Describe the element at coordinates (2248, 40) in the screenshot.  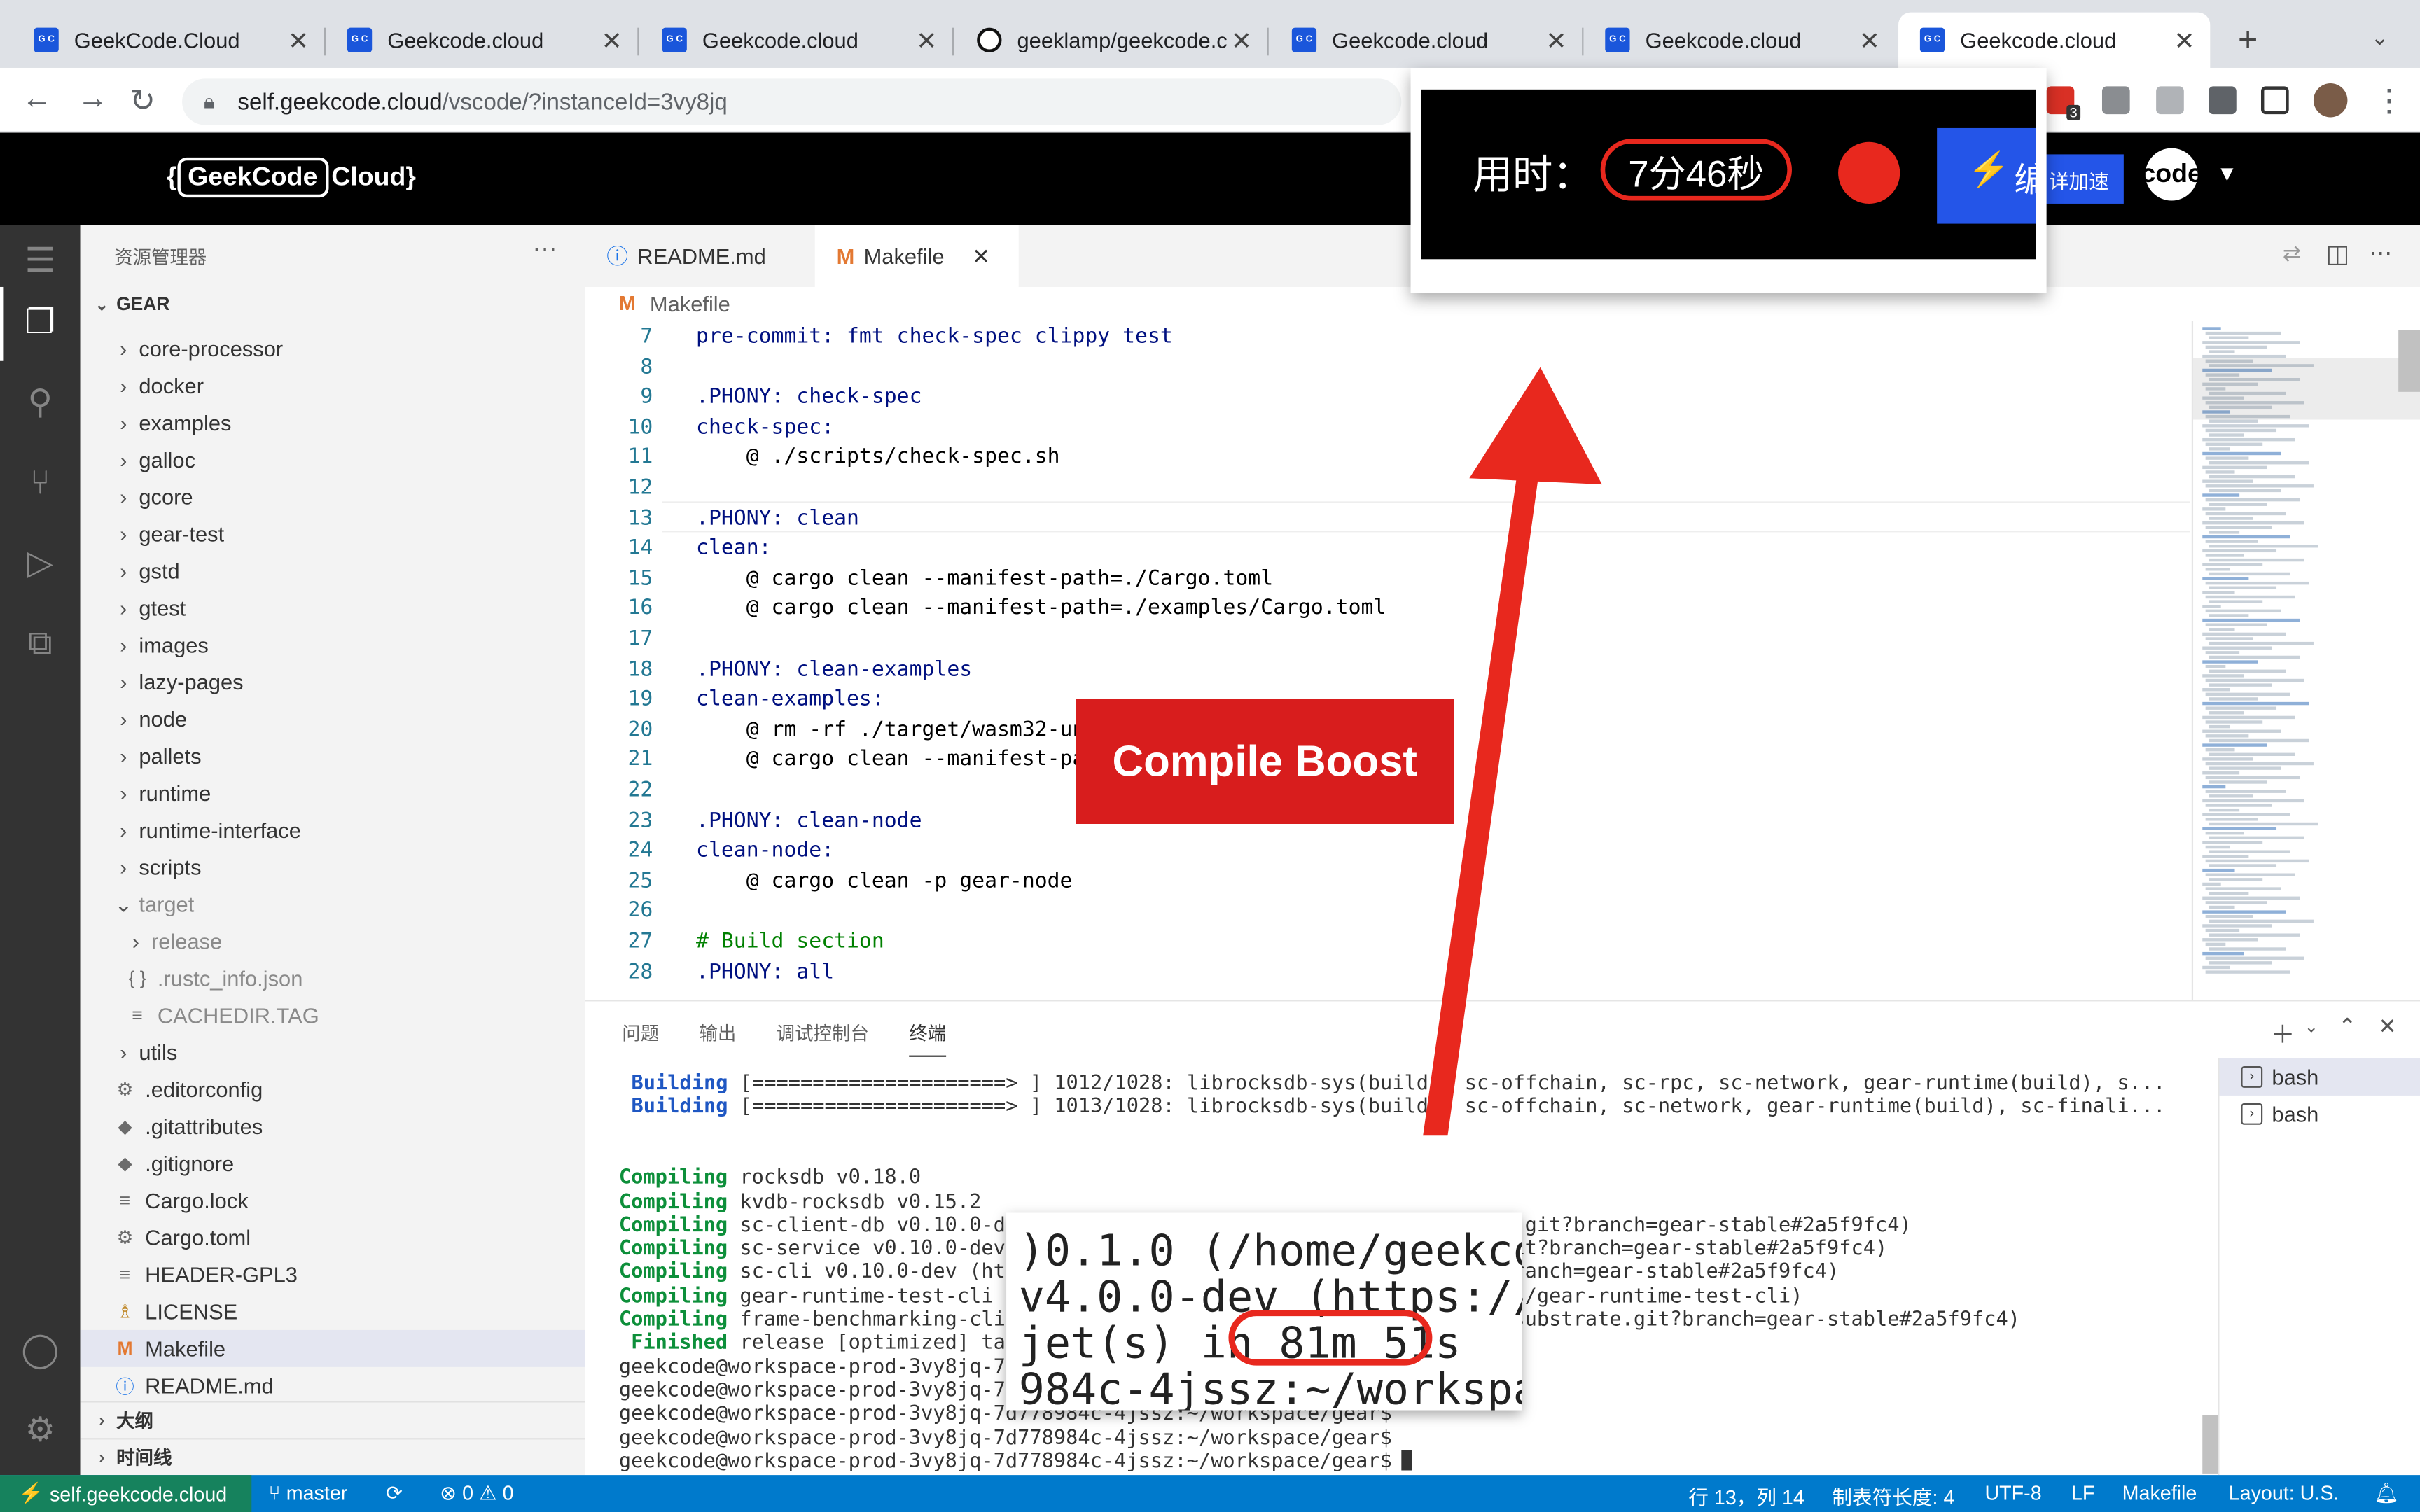
I see `new-tab-button: +` at that location.